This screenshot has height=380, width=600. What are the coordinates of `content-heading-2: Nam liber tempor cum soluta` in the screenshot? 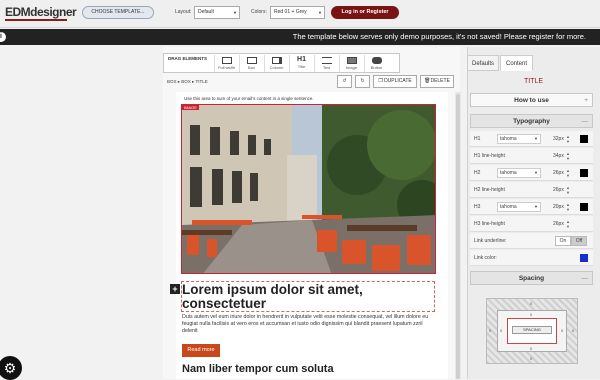 It's located at (258, 369).